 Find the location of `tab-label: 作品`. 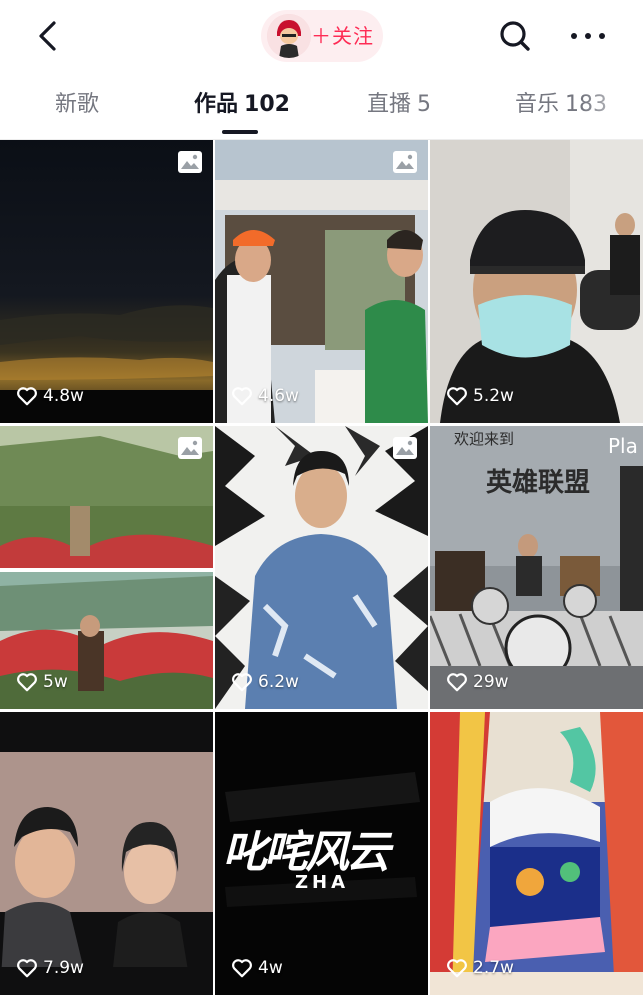

tab-label: 作品 is located at coordinates (216, 104).